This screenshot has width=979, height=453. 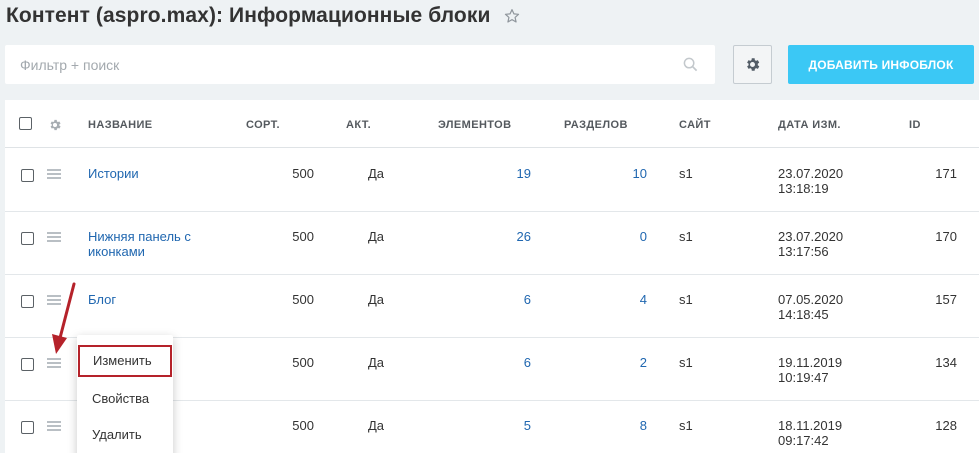 I want to click on settings-button, so click(x=752, y=64).